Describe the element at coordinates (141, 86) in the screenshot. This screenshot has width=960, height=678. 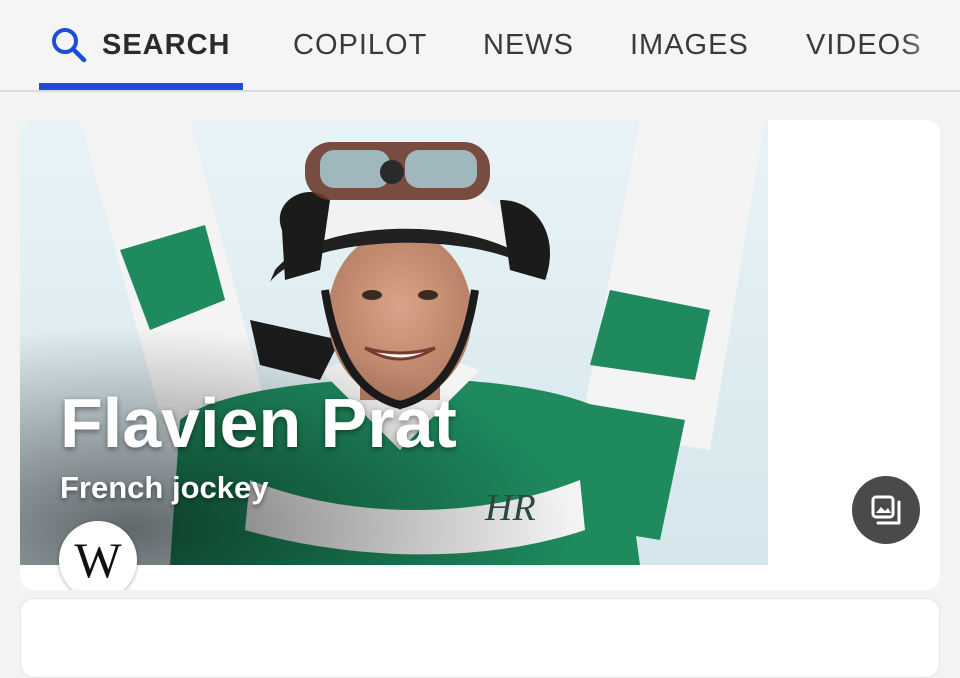
I see `active-tab-indicator` at that location.